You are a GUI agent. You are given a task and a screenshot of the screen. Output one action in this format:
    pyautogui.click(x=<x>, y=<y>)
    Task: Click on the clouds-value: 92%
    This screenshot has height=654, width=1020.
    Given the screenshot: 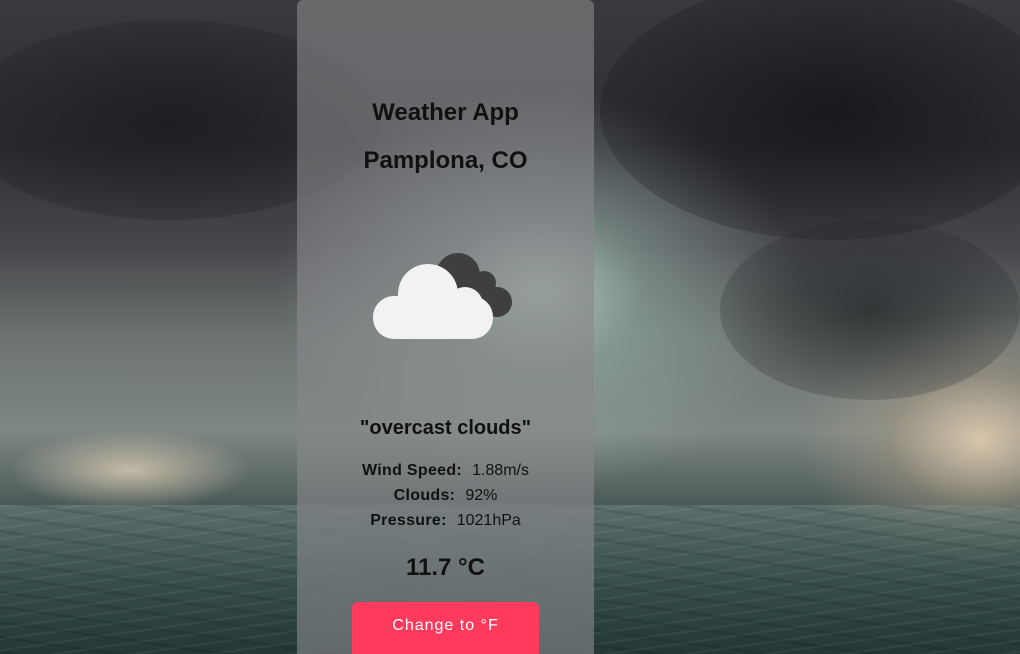 What is the action you would take?
    pyautogui.click(x=481, y=495)
    